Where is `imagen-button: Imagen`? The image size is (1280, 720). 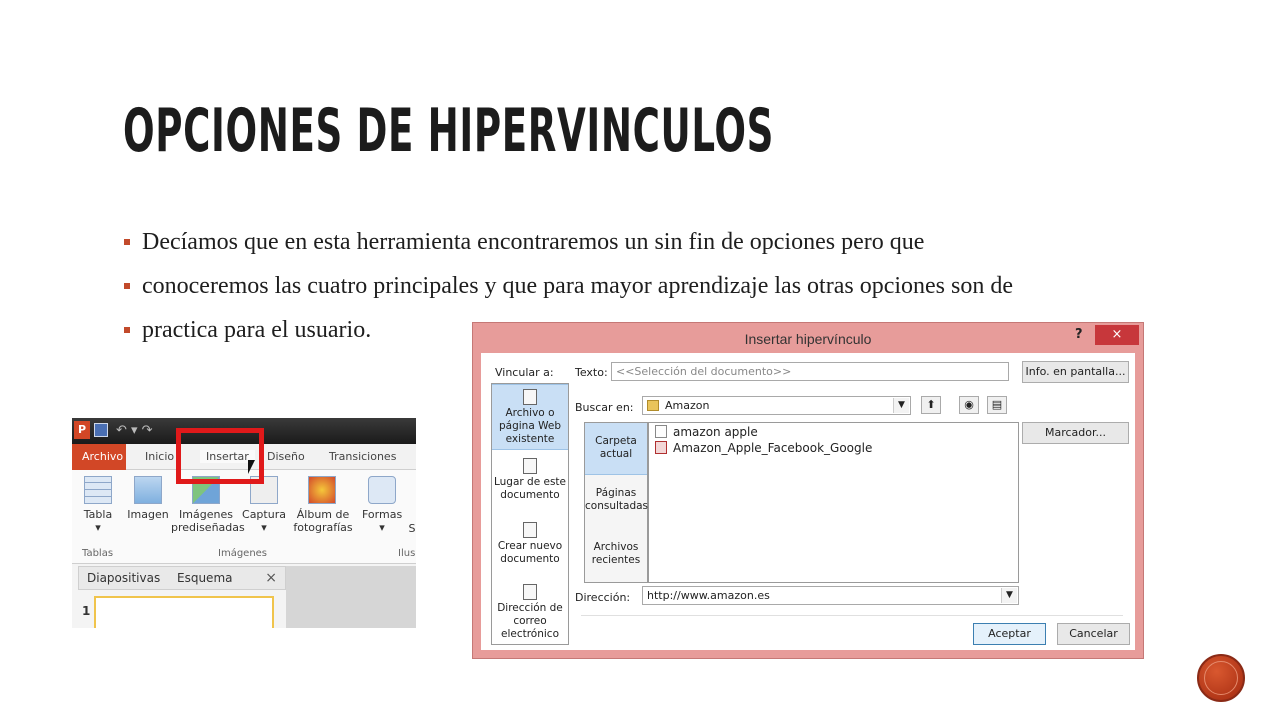
imagen-button: Imagen is located at coordinates (148, 495).